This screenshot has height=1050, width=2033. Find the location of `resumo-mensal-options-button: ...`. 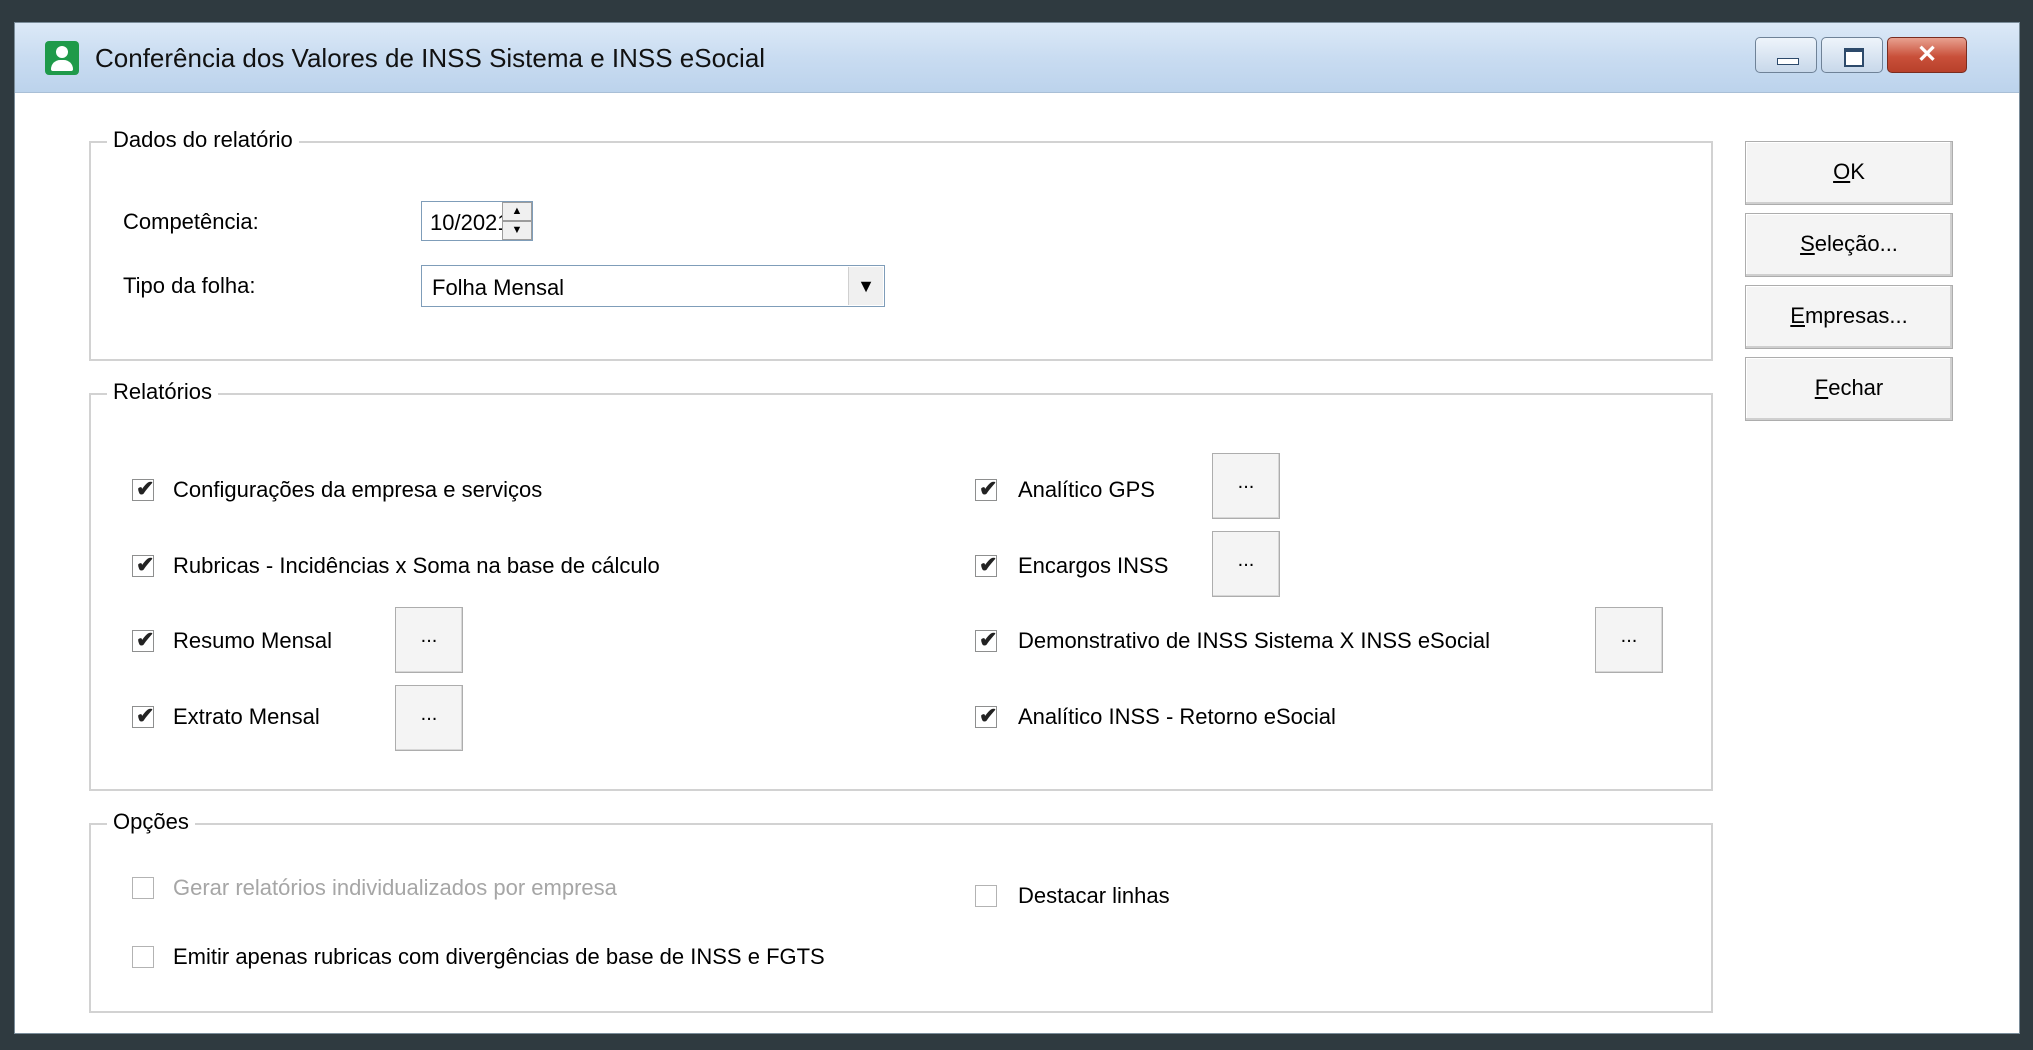

resumo-mensal-options-button: ... is located at coordinates (429, 640).